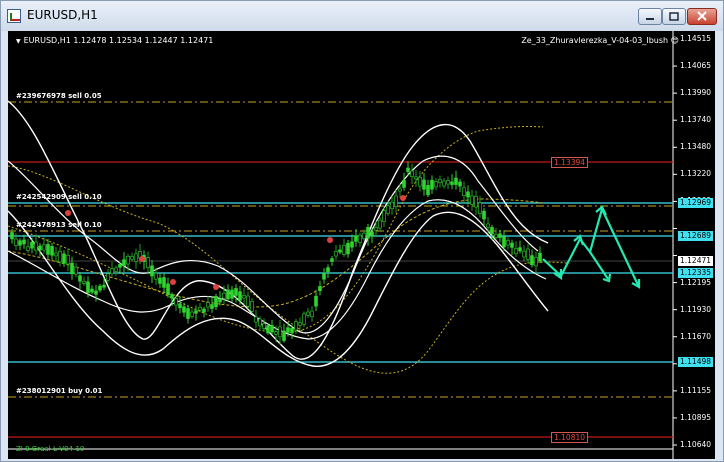 The width and height of the screenshot is (724, 462). Describe the element at coordinates (362, 16) in the screenshot. I see `title-bar: EURUSD,H1` at that location.